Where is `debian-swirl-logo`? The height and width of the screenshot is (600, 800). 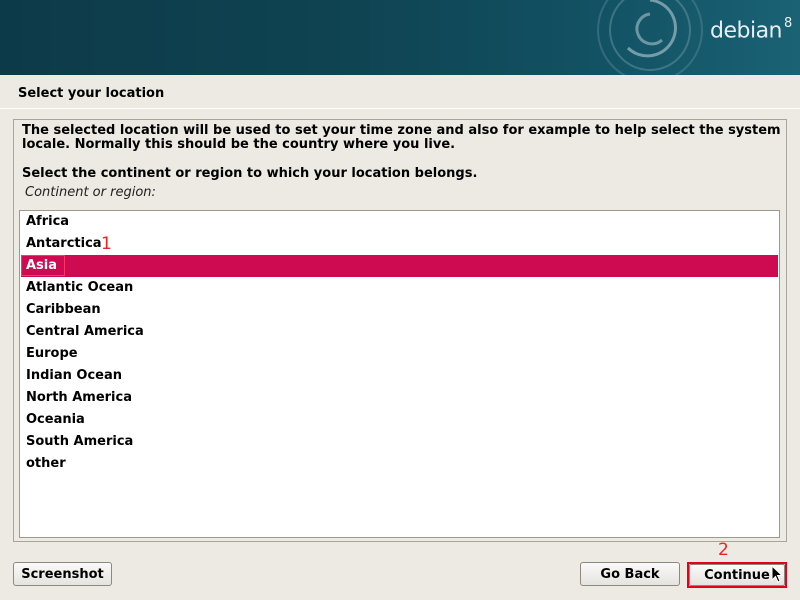 debian-swirl-logo is located at coordinates (650, 37).